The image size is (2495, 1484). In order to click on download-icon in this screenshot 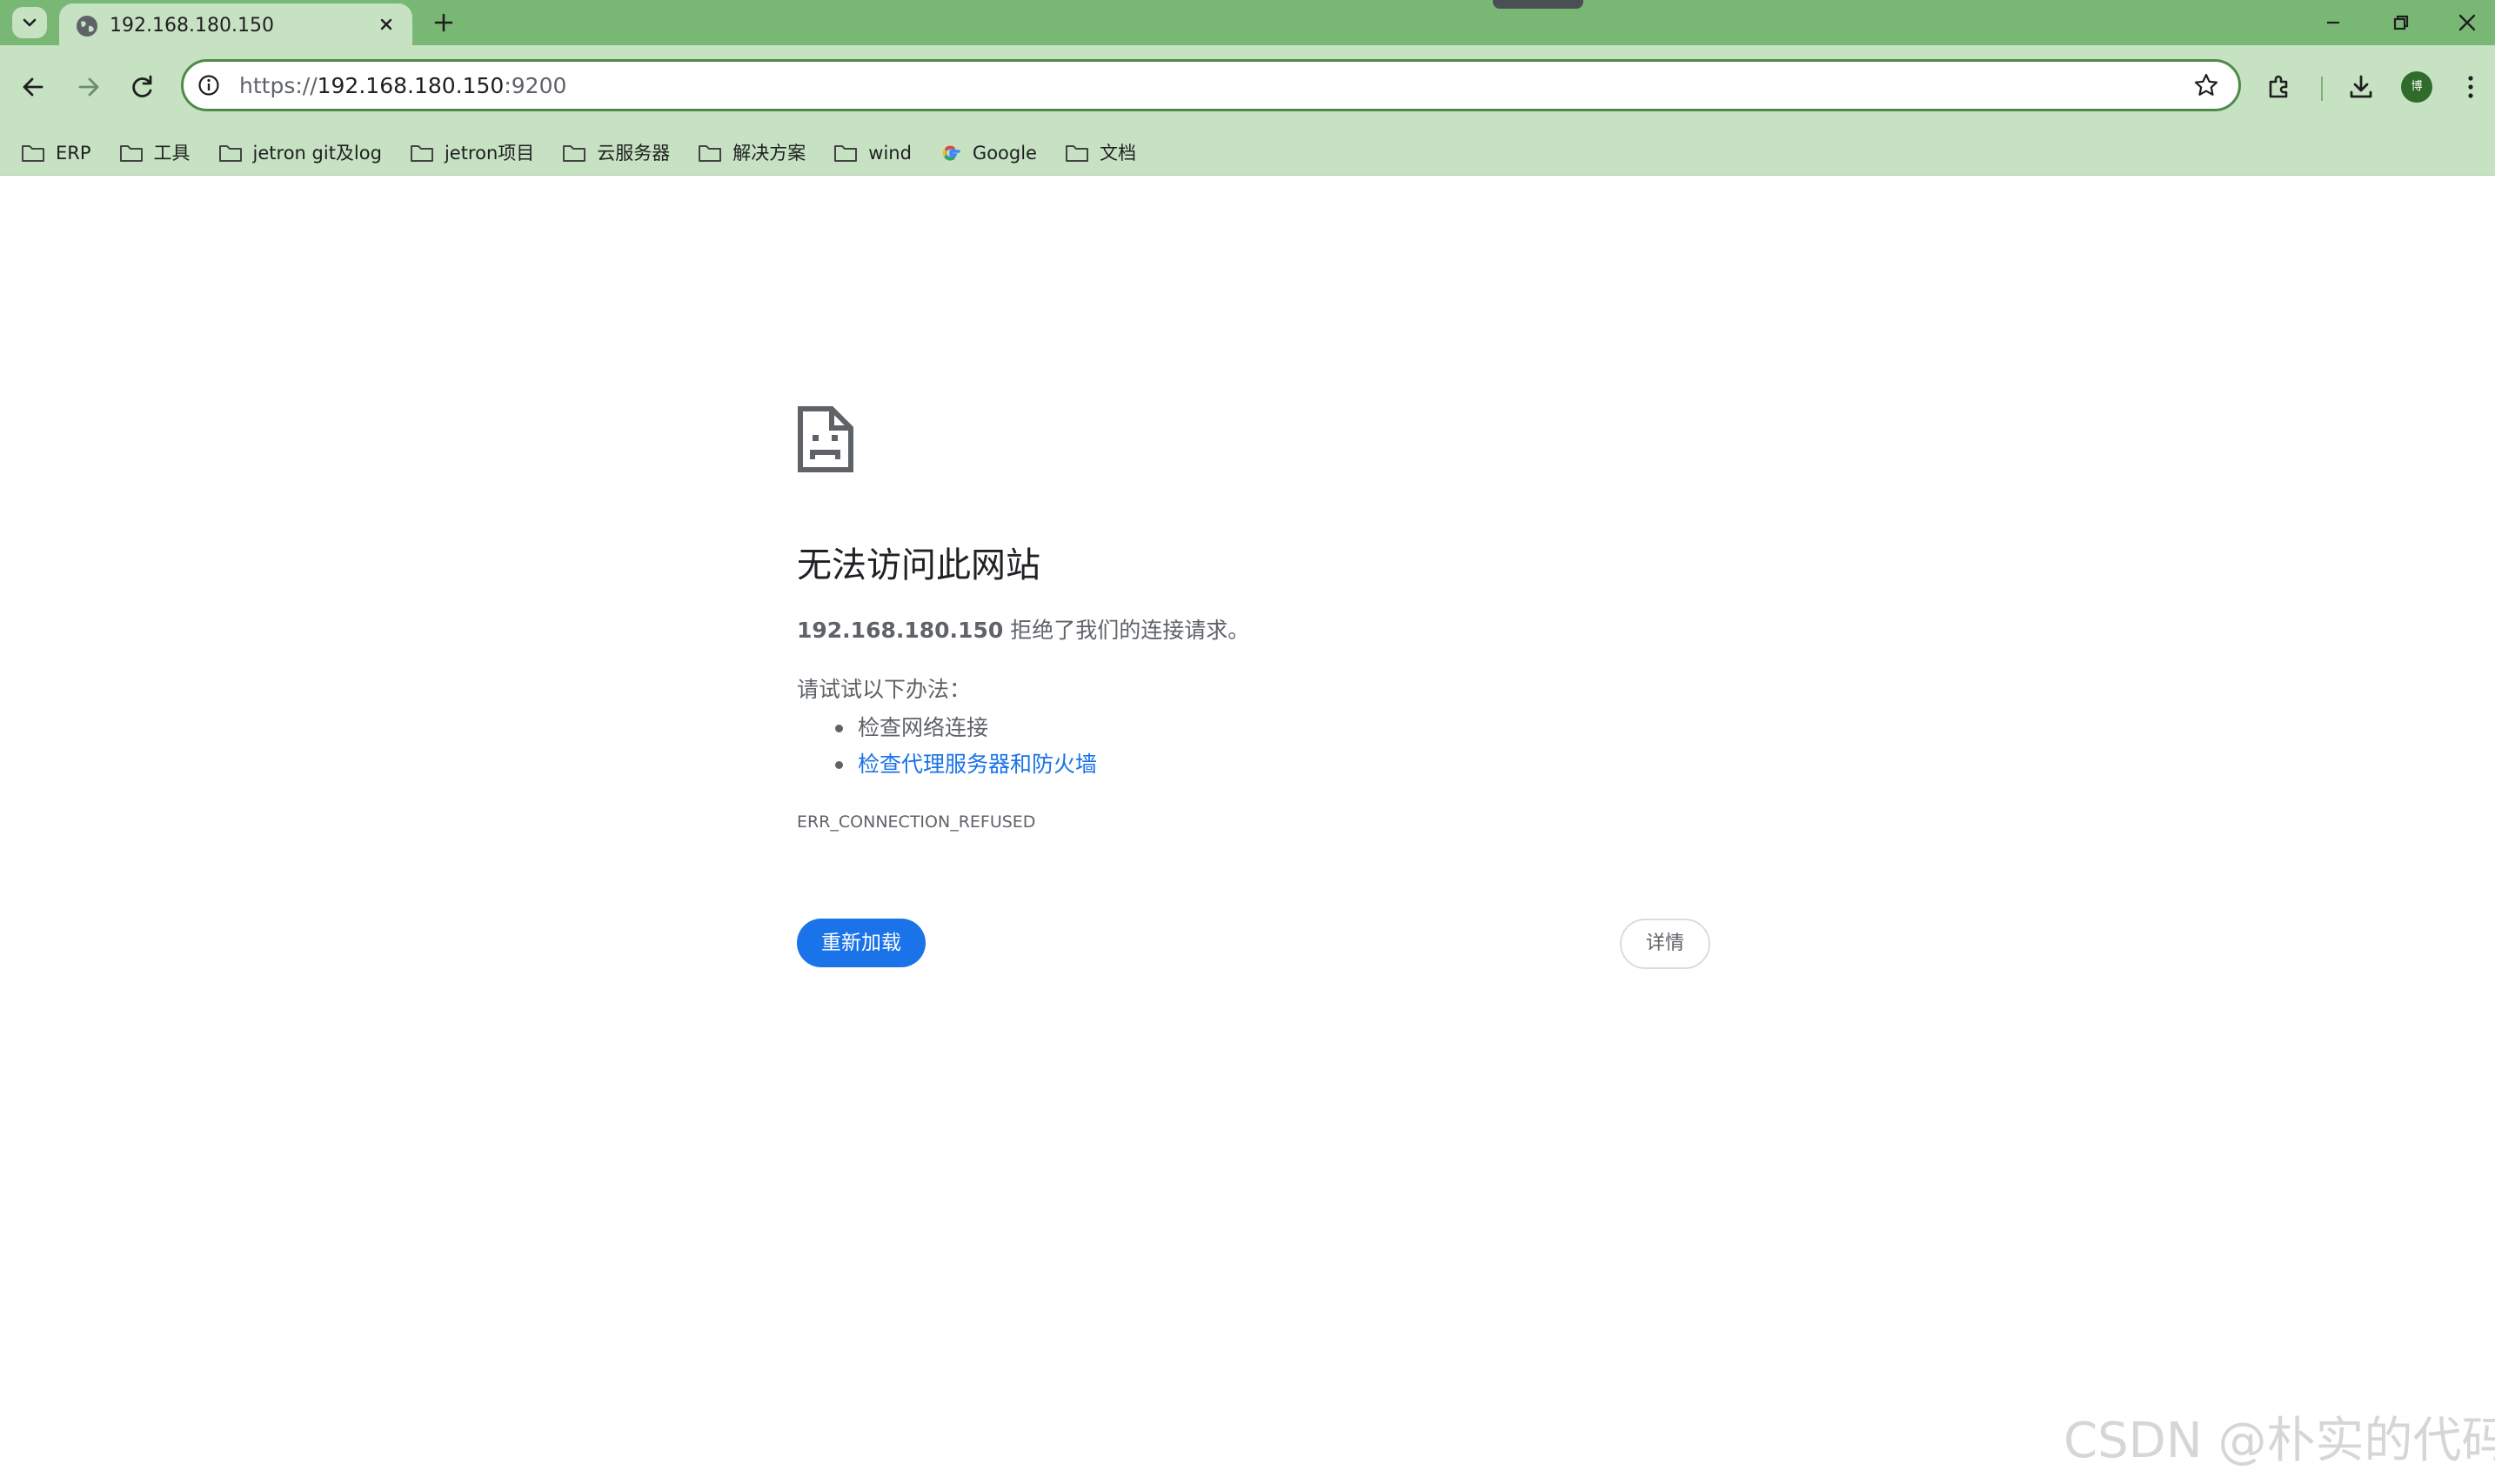, I will do `click(2361, 87)`.